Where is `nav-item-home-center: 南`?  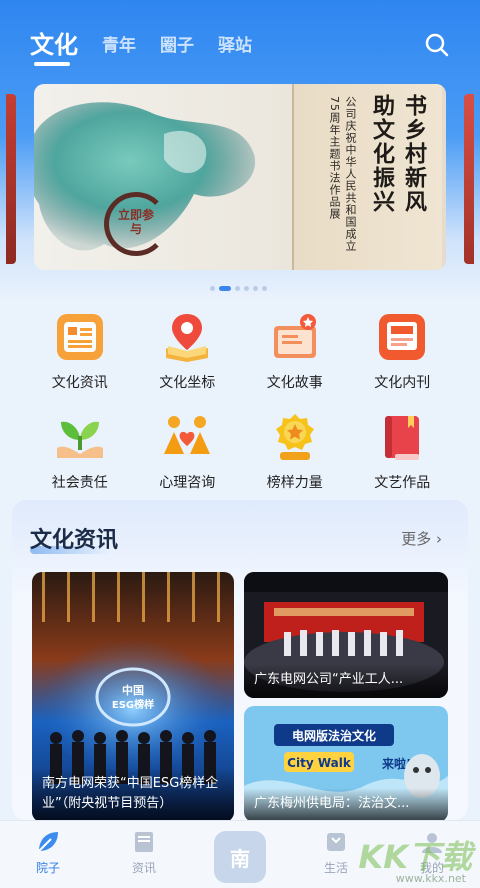
nav-item-home-center: 南 is located at coordinates (240, 856).